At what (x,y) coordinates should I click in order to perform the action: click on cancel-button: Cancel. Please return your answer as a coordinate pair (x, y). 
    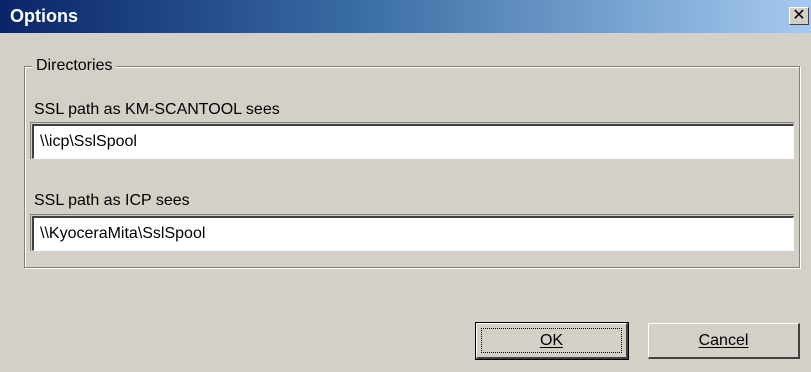
    Looking at the image, I should click on (724, 341).